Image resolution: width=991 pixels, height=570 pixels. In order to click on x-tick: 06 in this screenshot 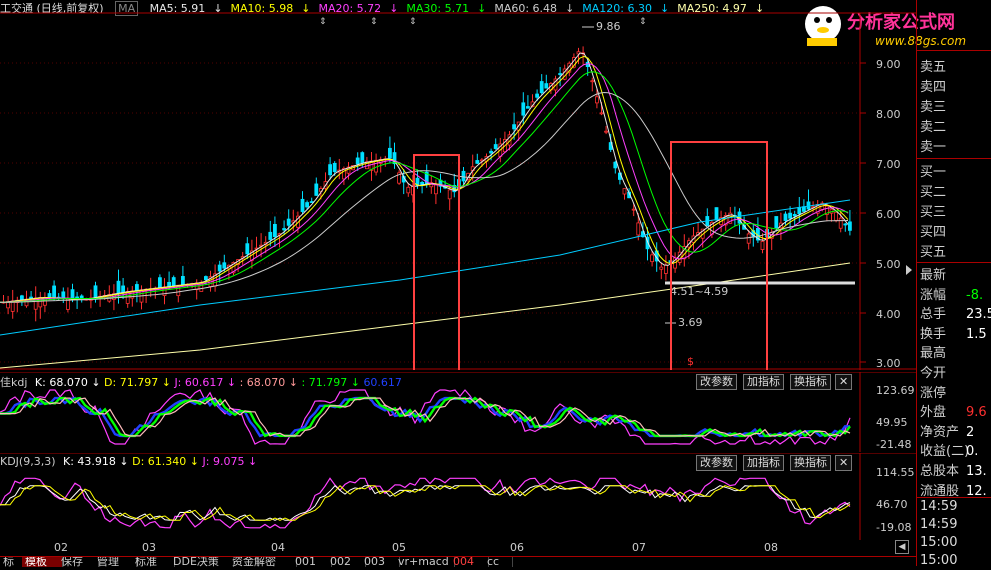, I will do `click(517, 547)`.